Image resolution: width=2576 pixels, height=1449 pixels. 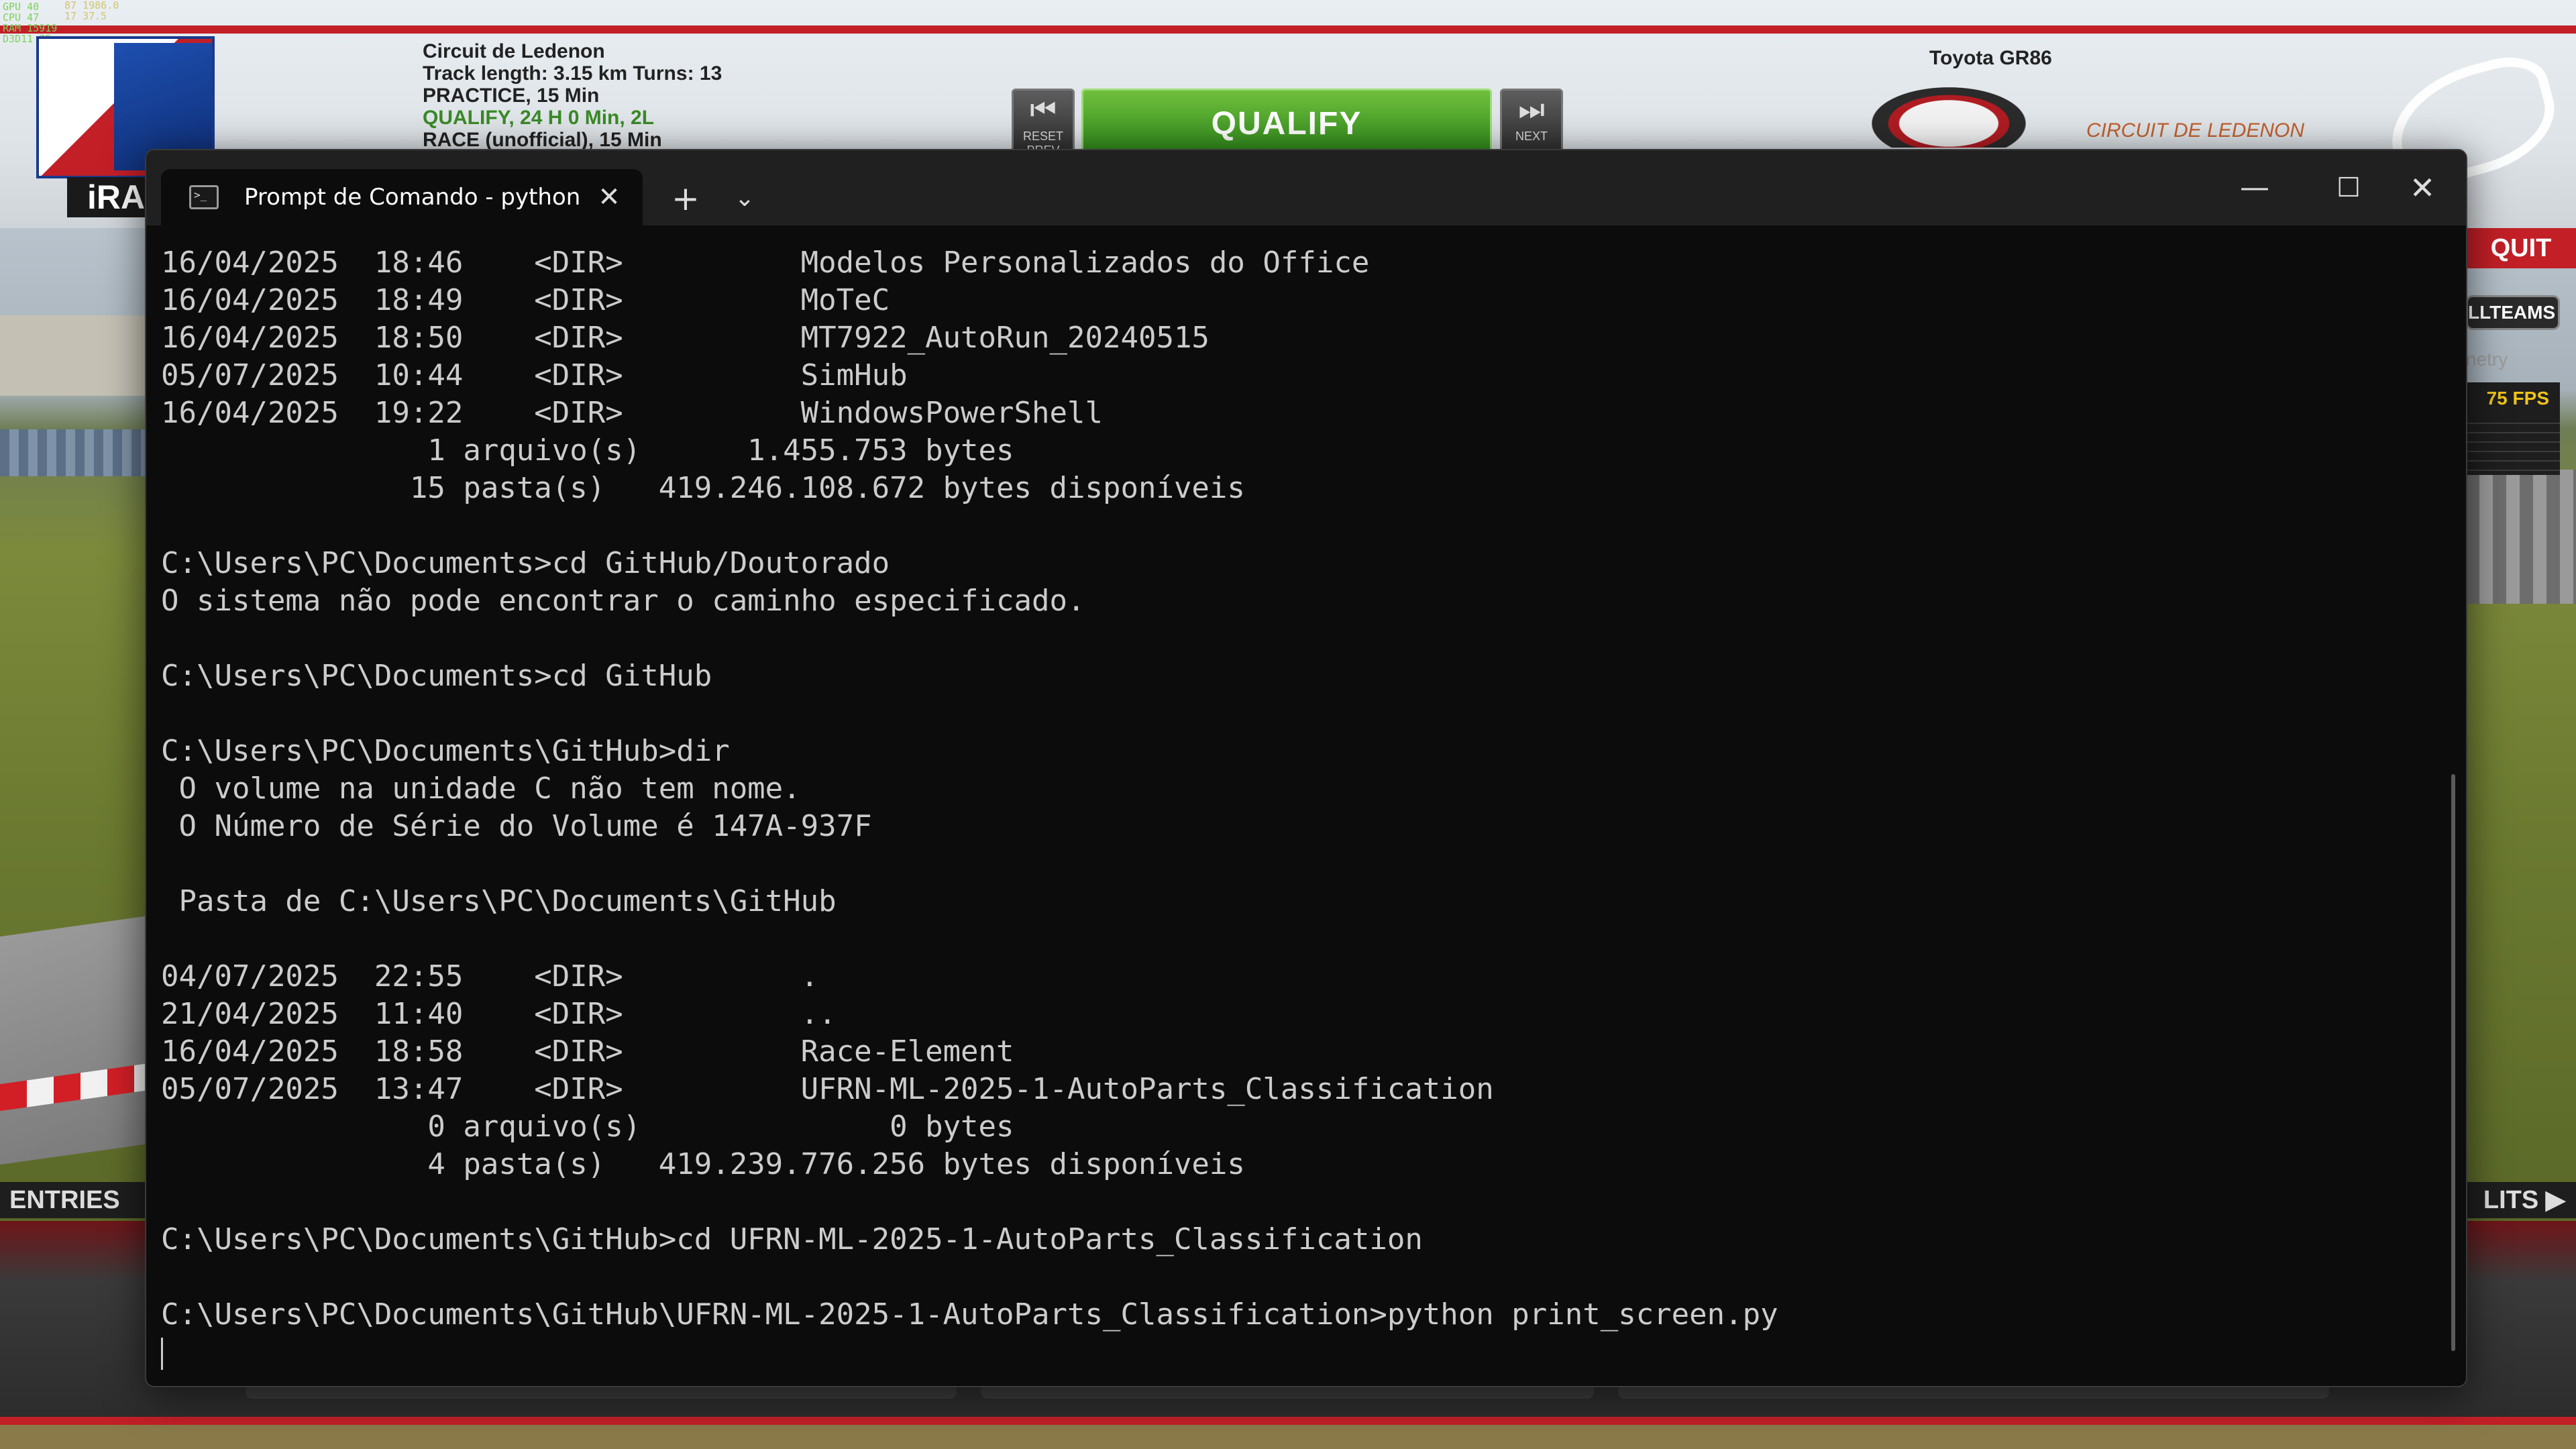 What do you see at coordinates (587, 1127) in the screenshot?
I see `console-line: 0 arquivo(s) 0 bytes` at bounding box center [587, 1127].